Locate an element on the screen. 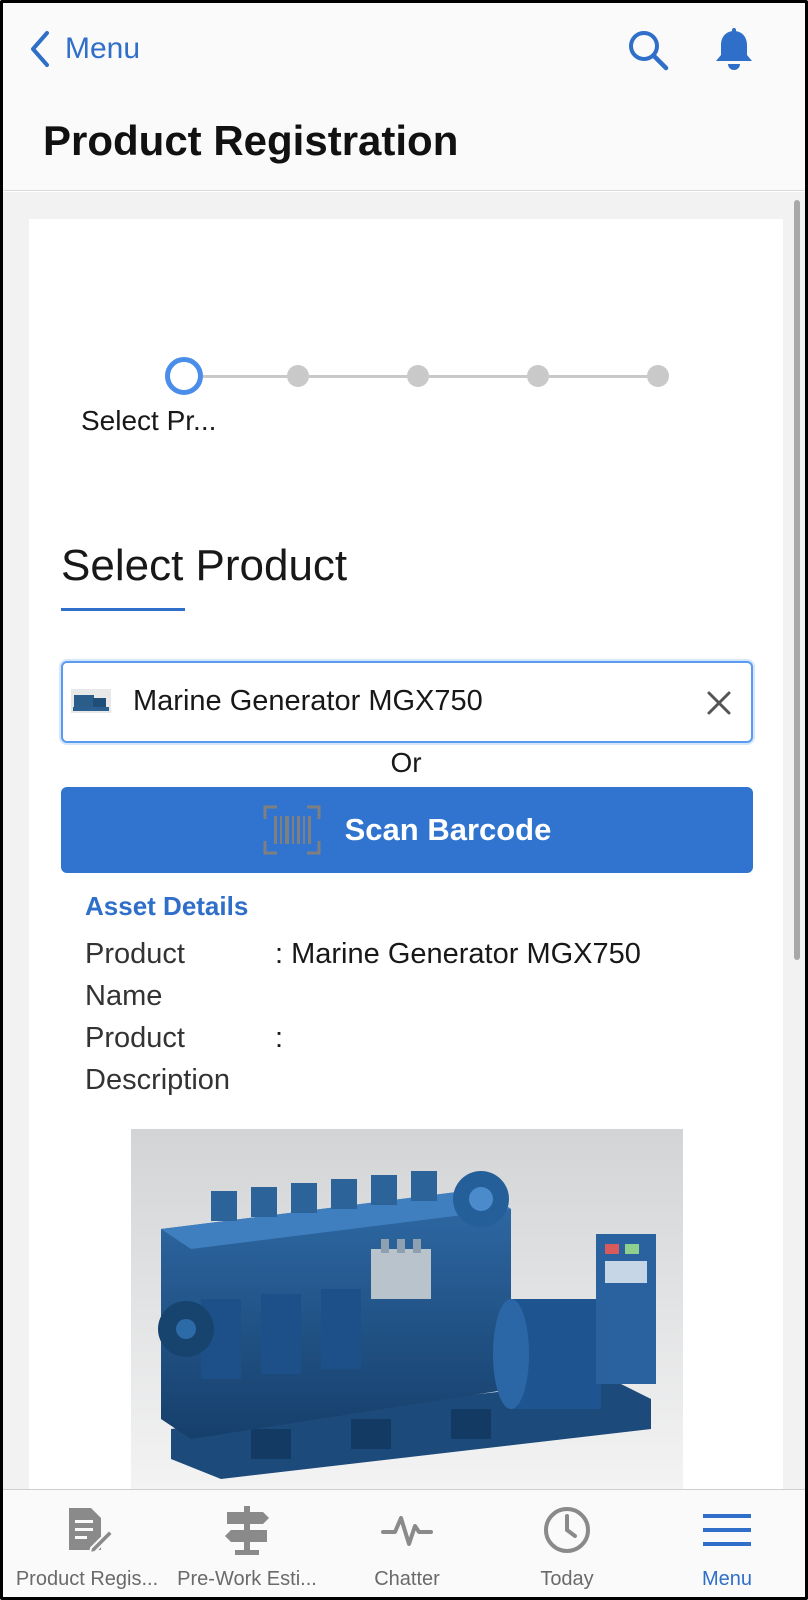 Image resolution: width=808 pixels, height=1600 pixels. product-lookup-field: Marine Generator MGX750 is located at coordinates (407, 702).